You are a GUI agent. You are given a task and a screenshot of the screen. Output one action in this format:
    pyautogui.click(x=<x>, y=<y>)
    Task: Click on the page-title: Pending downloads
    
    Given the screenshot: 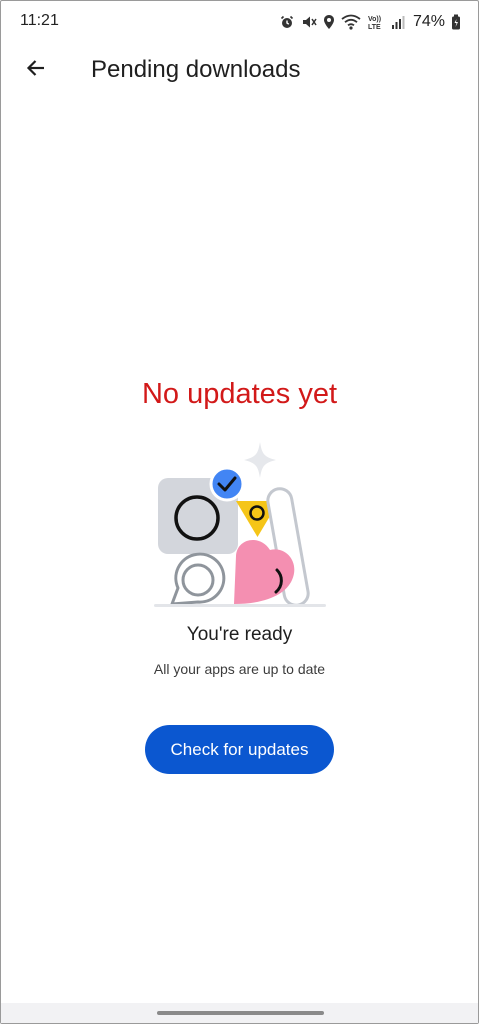 What is the action you would take?
    pyautogui.click(x=196, y=69)
    